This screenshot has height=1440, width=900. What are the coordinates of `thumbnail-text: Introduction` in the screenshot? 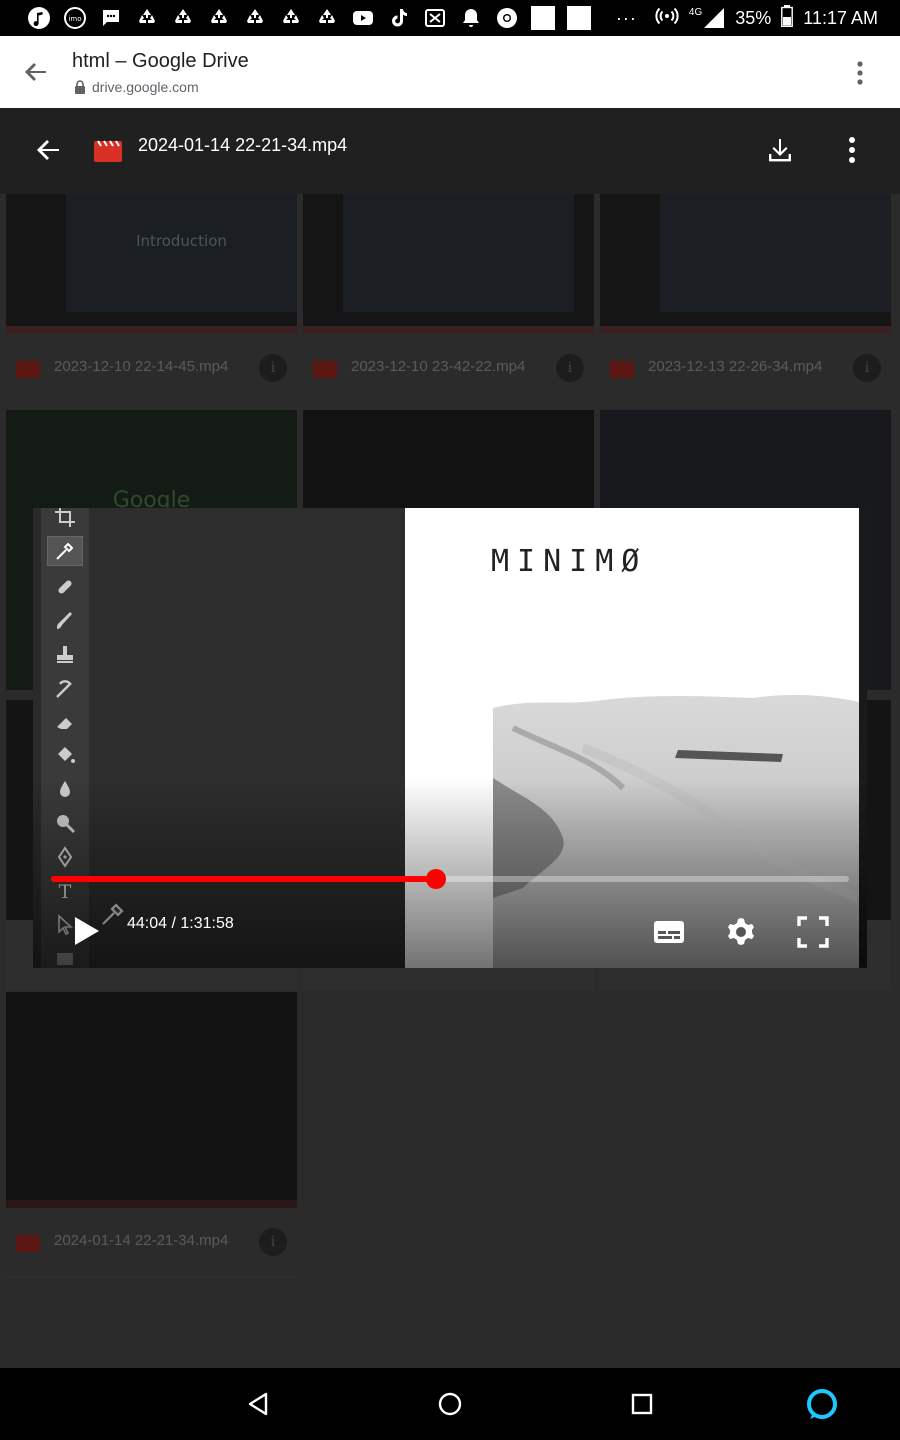 It's located at (181, 241).